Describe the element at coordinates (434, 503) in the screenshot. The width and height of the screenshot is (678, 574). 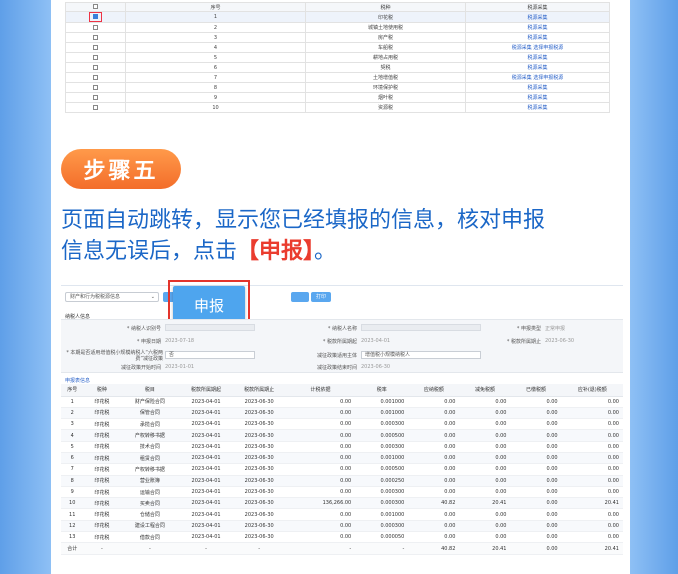
I see `detail-cell: 40.82` at that location.